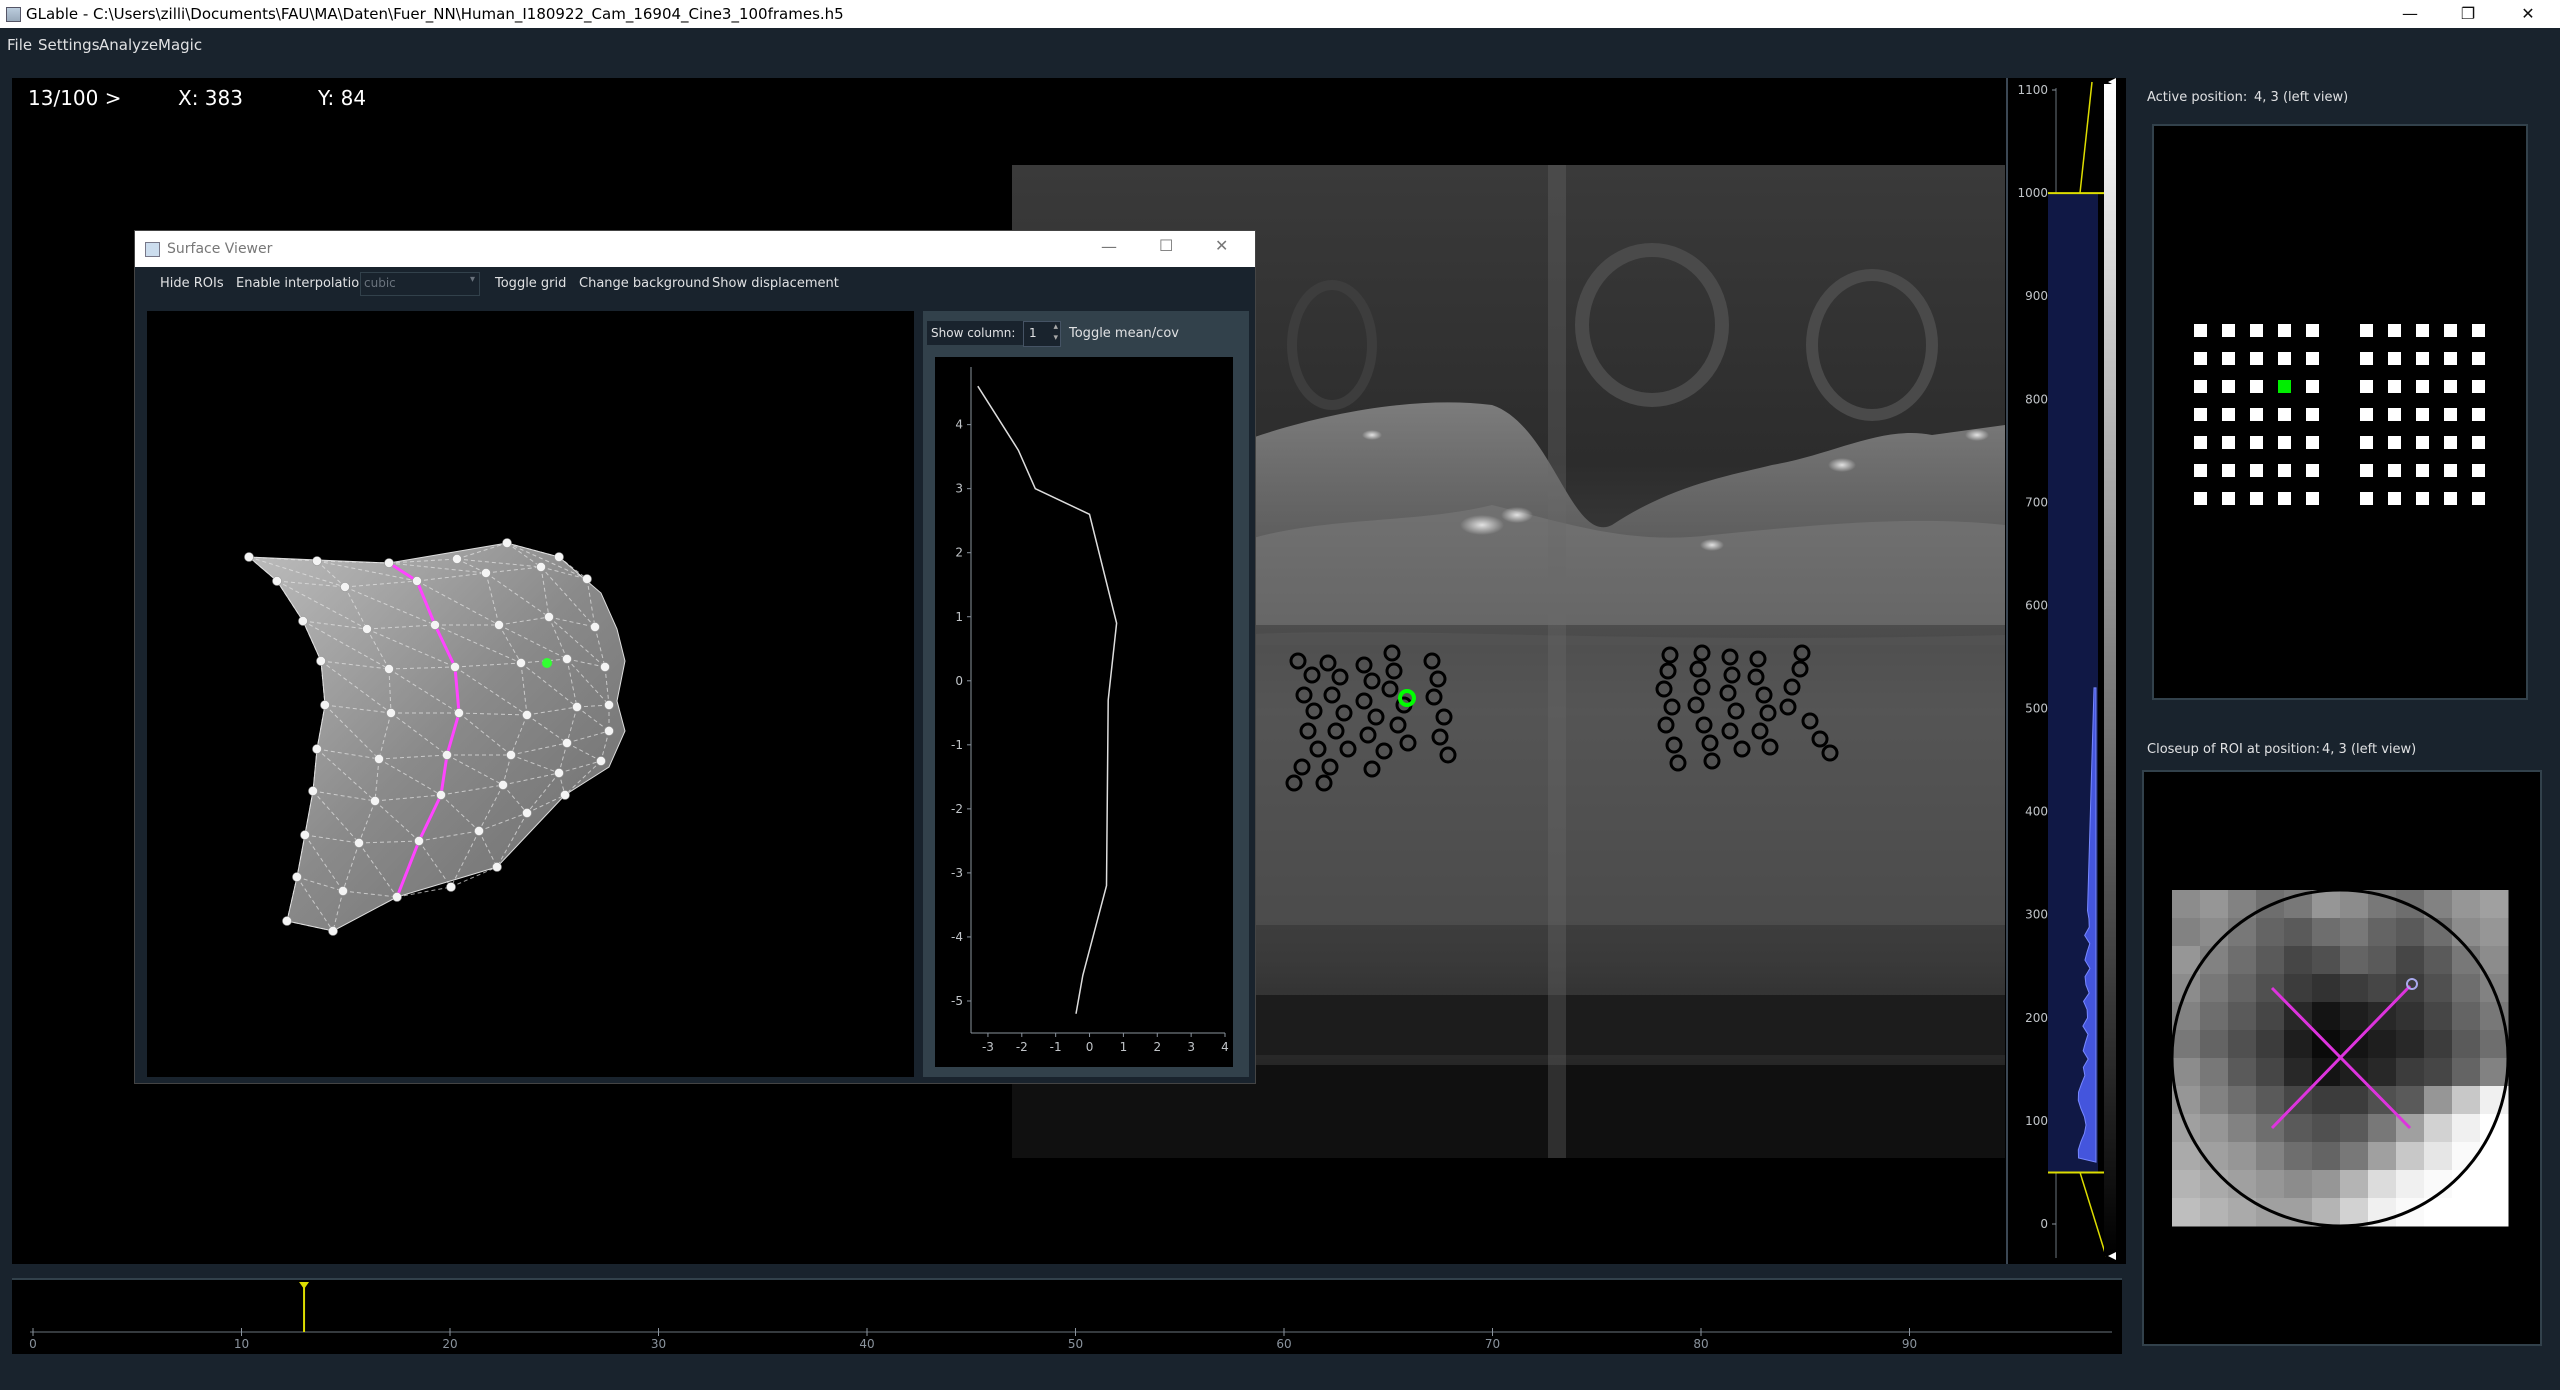  I want to click on close-button: ✕, so click(2528, 14).